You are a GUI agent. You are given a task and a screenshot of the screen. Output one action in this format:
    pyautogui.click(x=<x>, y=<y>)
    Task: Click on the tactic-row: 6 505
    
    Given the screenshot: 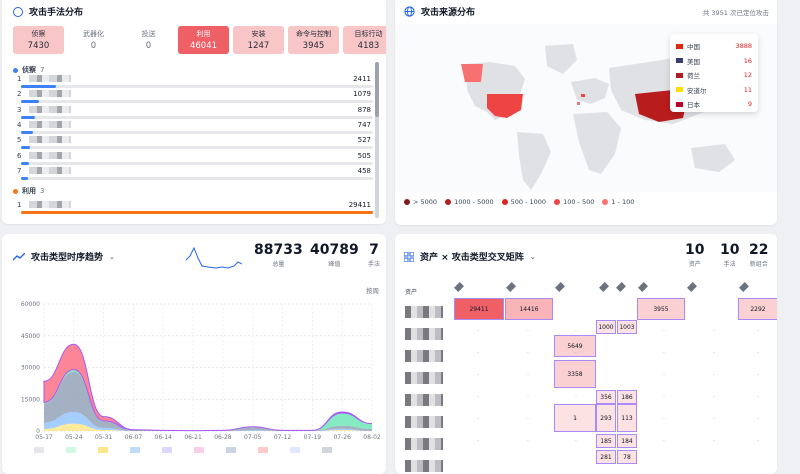 What is the action you would take?
    pyautogui.click(x=195, y=159)
    